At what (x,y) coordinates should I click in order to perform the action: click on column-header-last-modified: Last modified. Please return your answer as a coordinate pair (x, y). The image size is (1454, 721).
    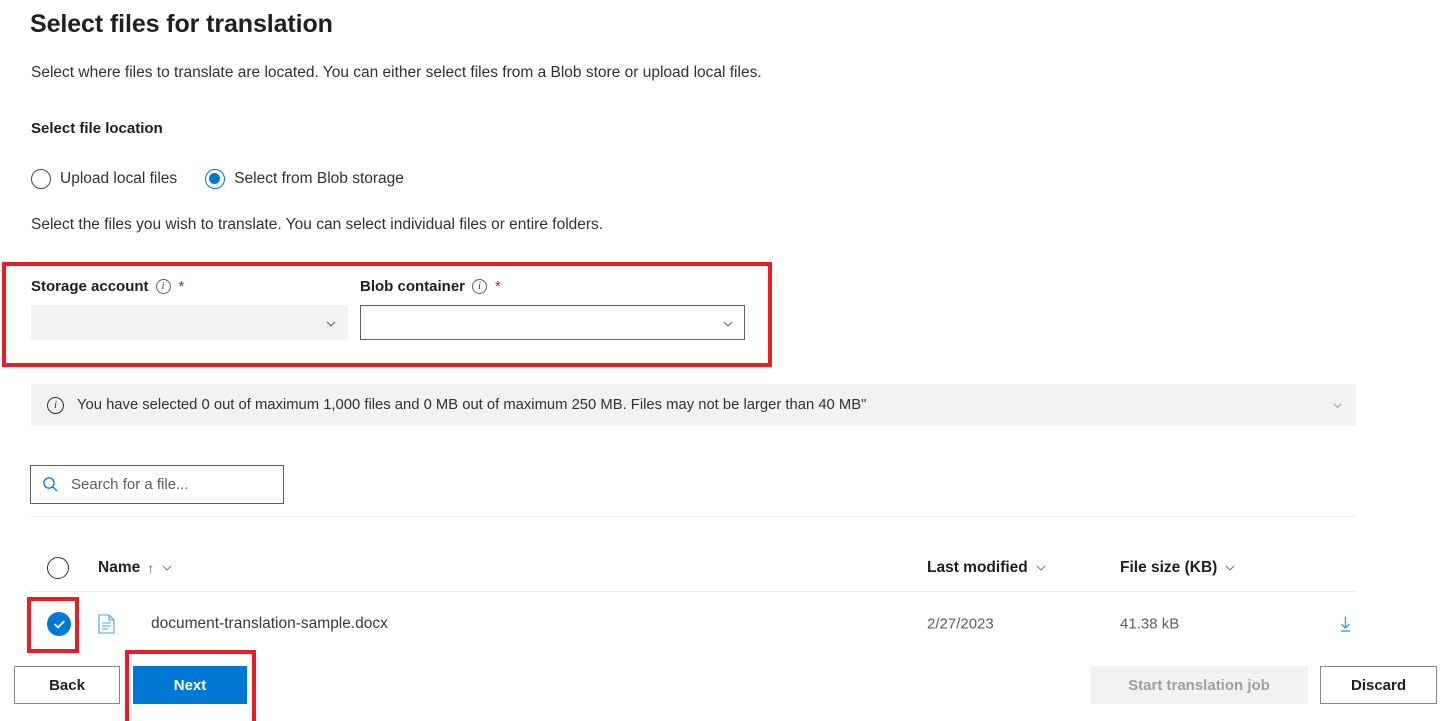
    Looking at the image, I should click on (986, 568).